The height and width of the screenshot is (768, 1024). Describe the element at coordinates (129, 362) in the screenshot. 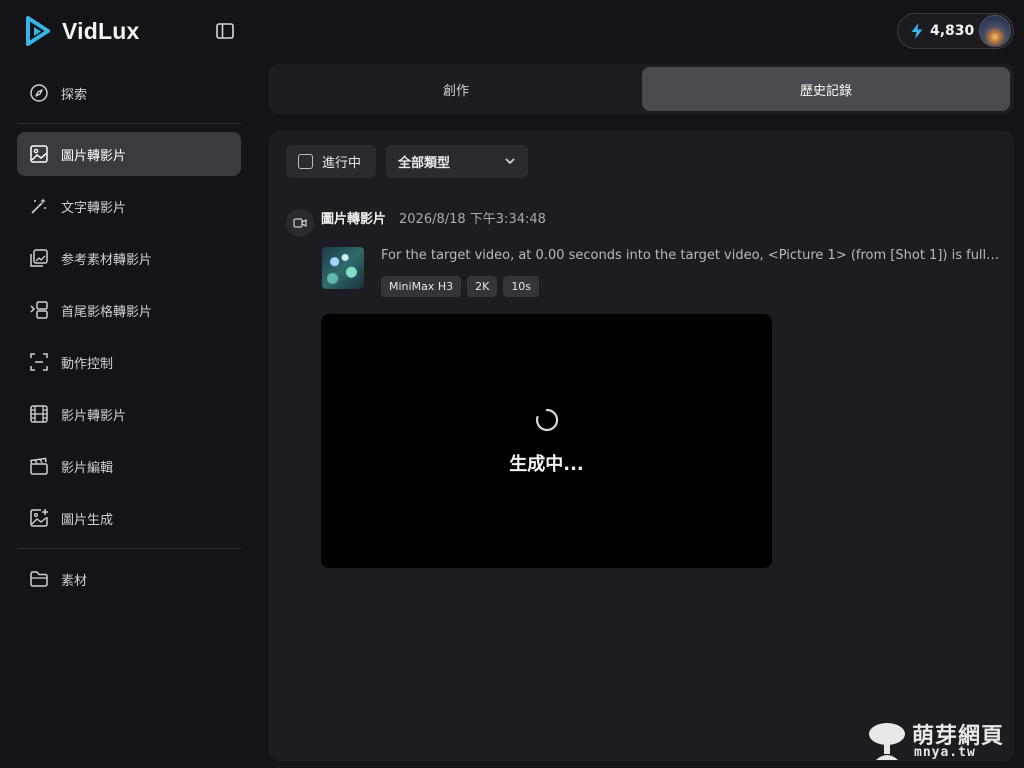

I see `sidebar-item-motion-control: 動作控制` at that location.